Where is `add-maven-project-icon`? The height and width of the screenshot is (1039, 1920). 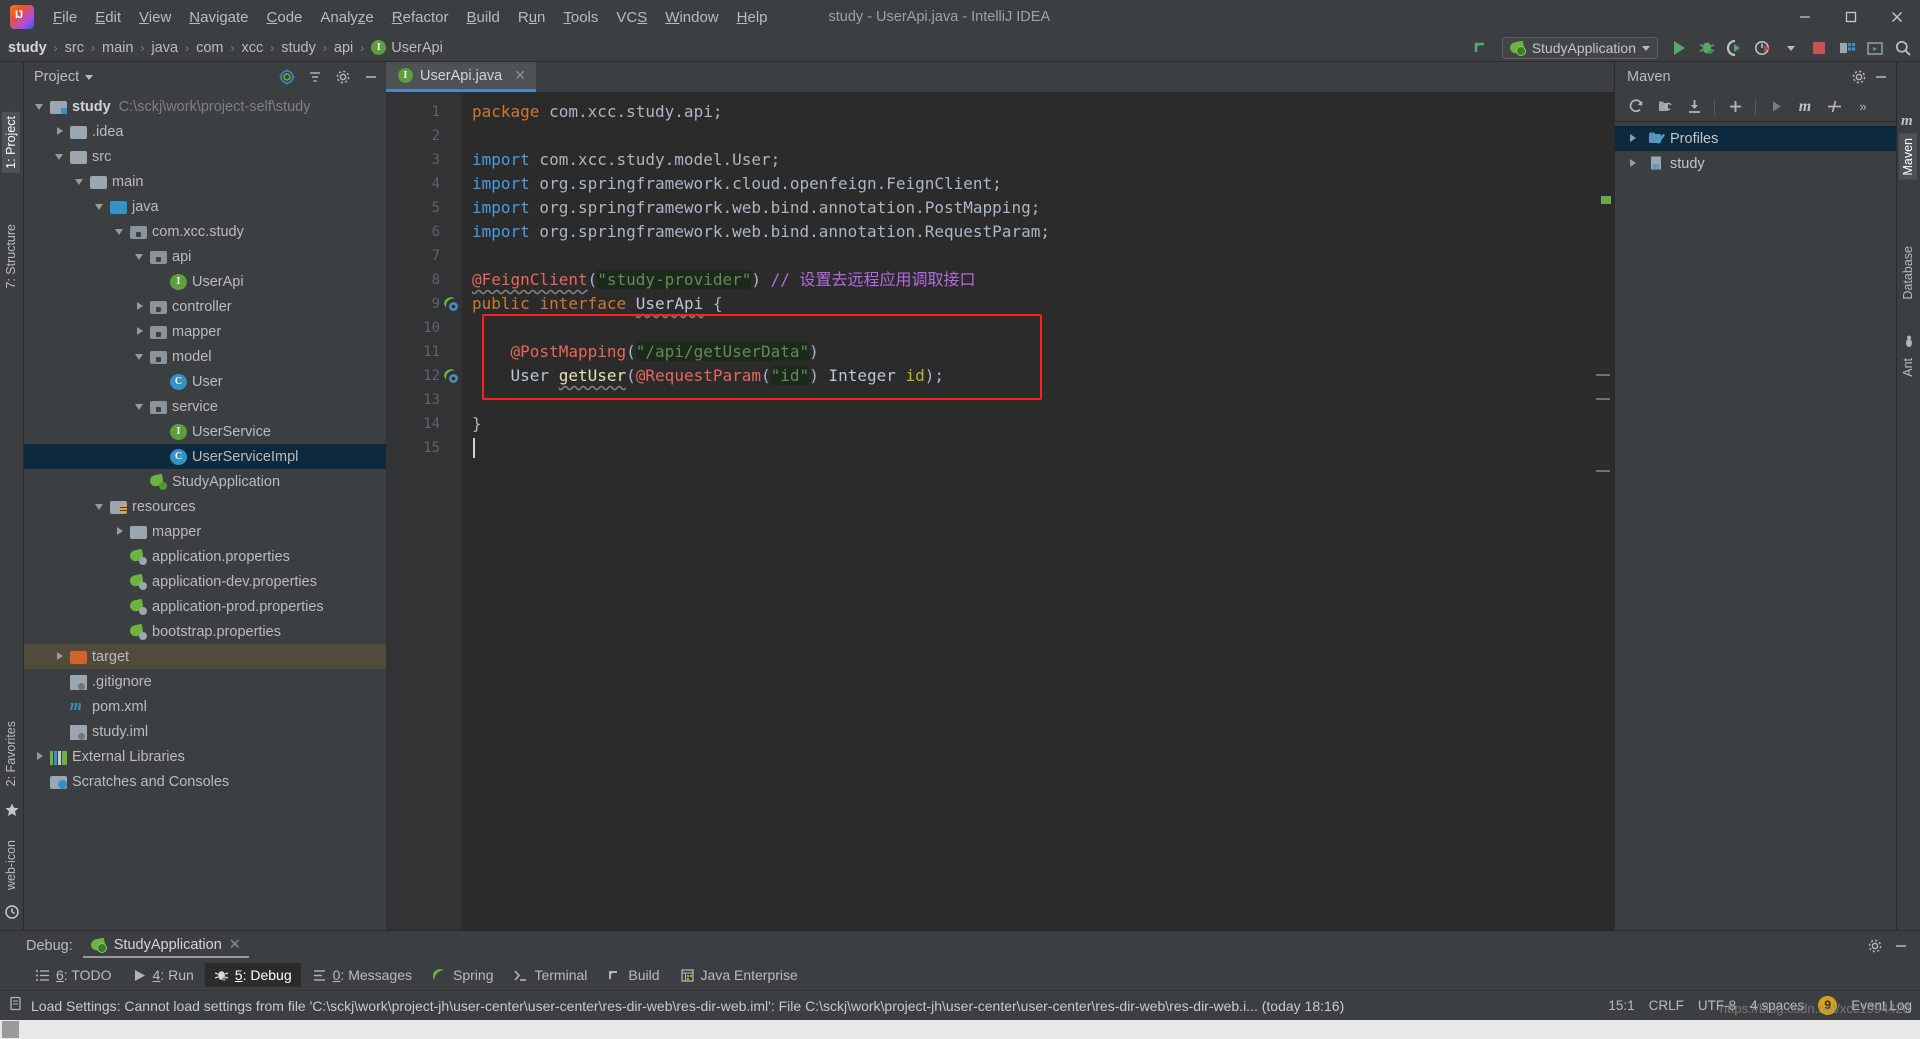 add-maven-project-icon is located at coordinates (1735, 107).